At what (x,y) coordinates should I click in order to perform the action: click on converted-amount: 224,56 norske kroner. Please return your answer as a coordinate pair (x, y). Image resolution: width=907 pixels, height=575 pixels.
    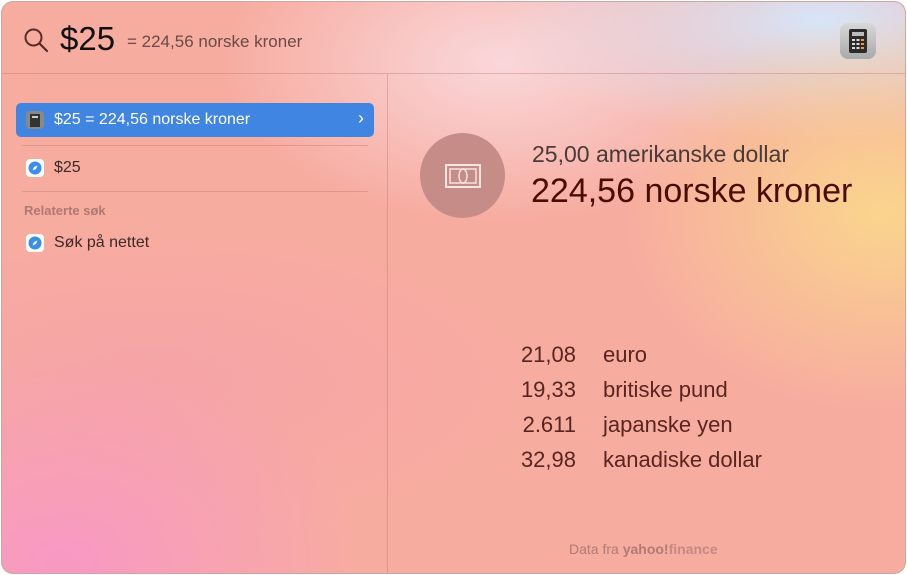
    Looking at the image, I should click on (692, 191).